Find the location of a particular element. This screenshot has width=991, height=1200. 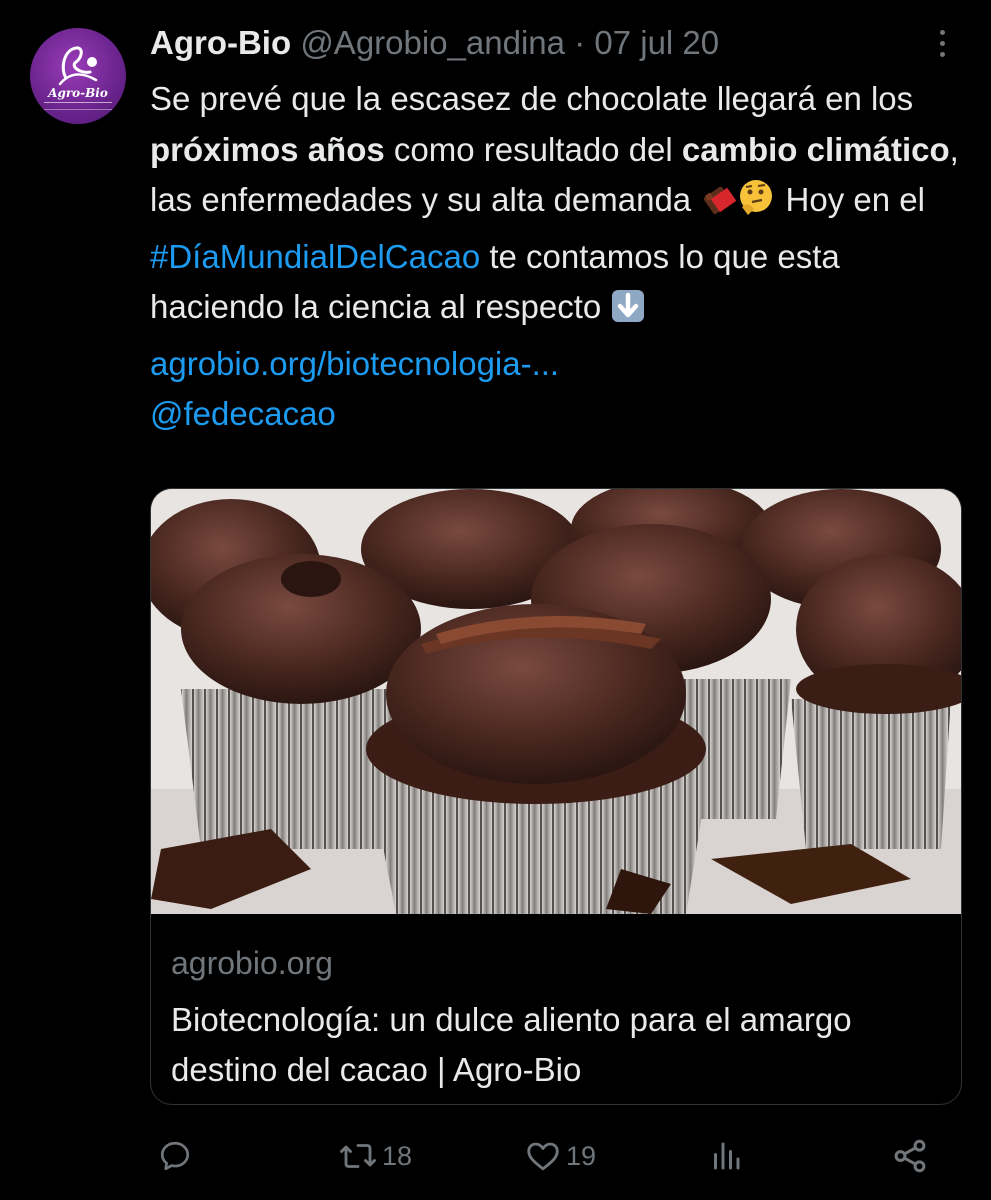

reply-button is located at coordinates (177, 1156).